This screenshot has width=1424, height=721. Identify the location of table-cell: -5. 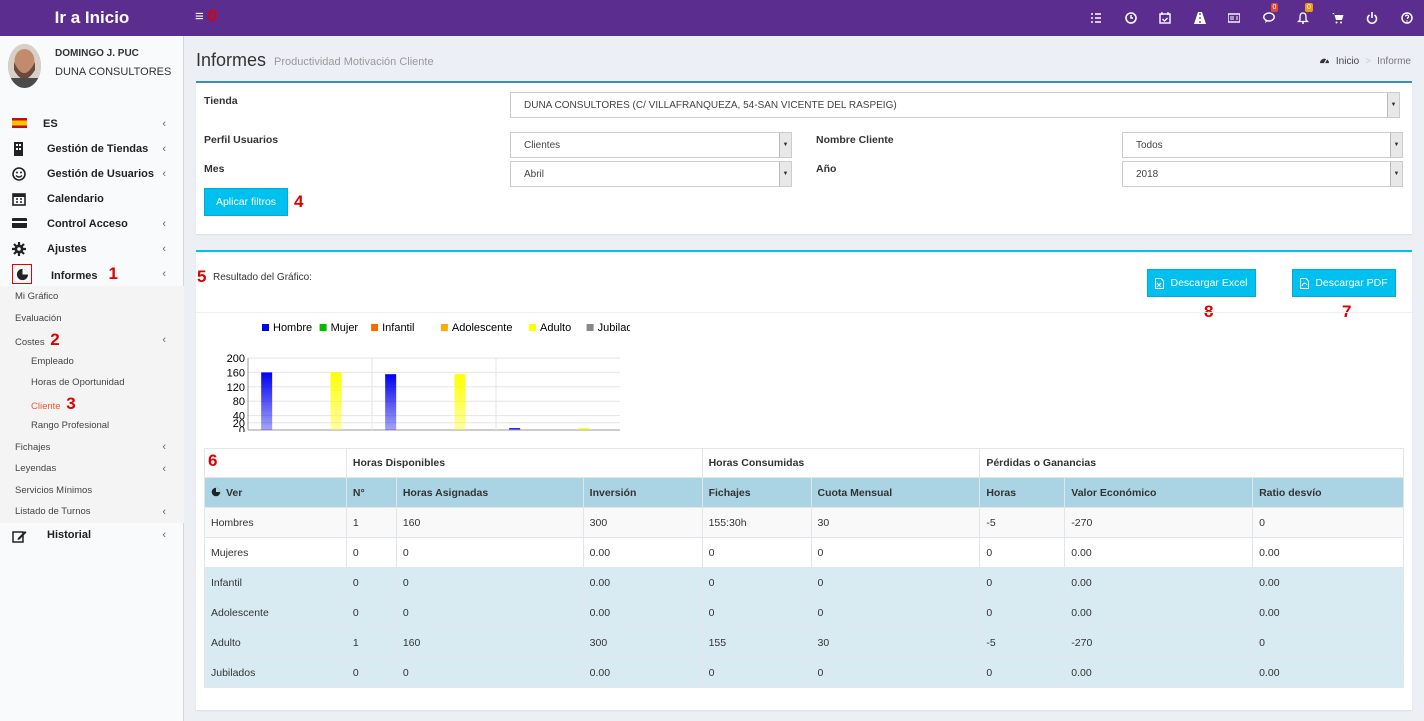
(1022, 642).